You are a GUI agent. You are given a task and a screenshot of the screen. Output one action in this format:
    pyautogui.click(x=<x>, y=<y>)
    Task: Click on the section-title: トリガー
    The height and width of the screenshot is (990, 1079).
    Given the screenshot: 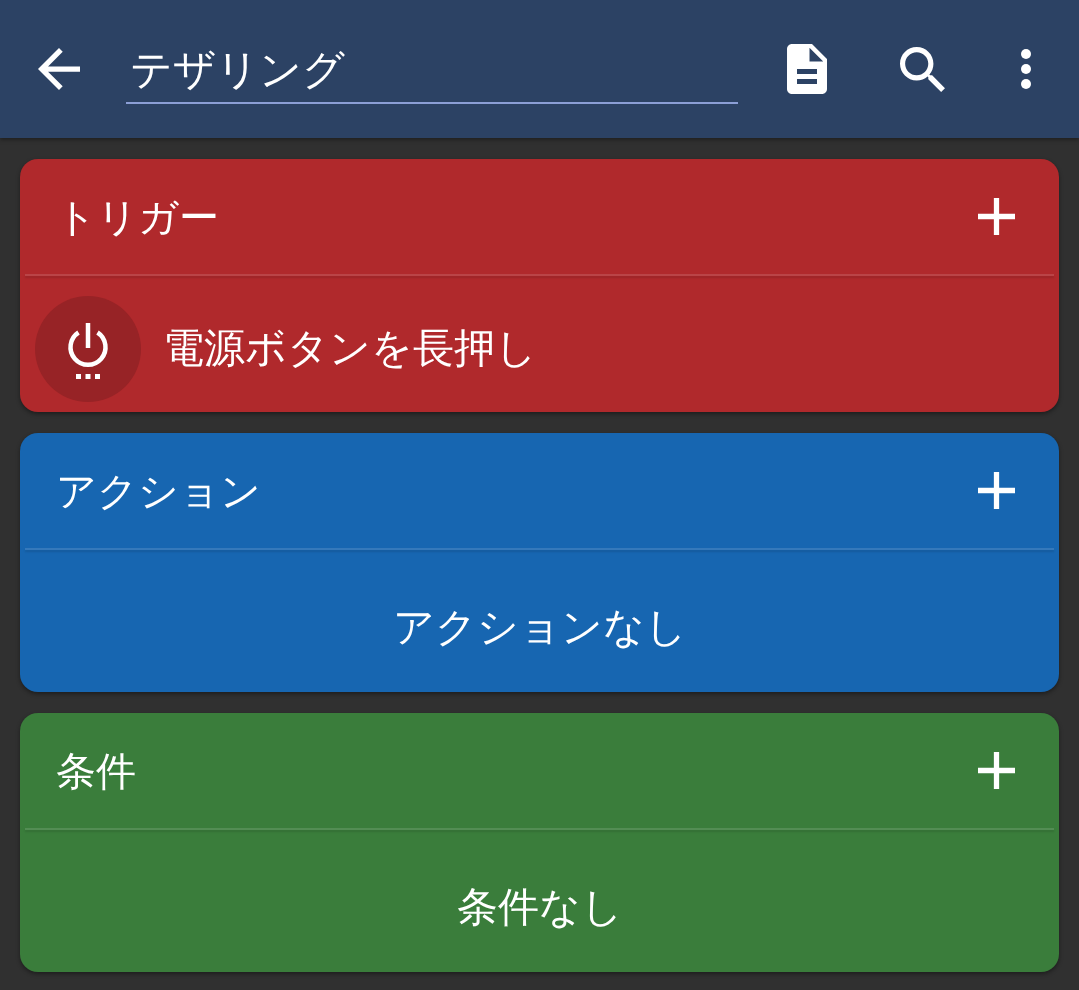 What is the action you would take?
    pyautogui.click(x=137, y=216)
    